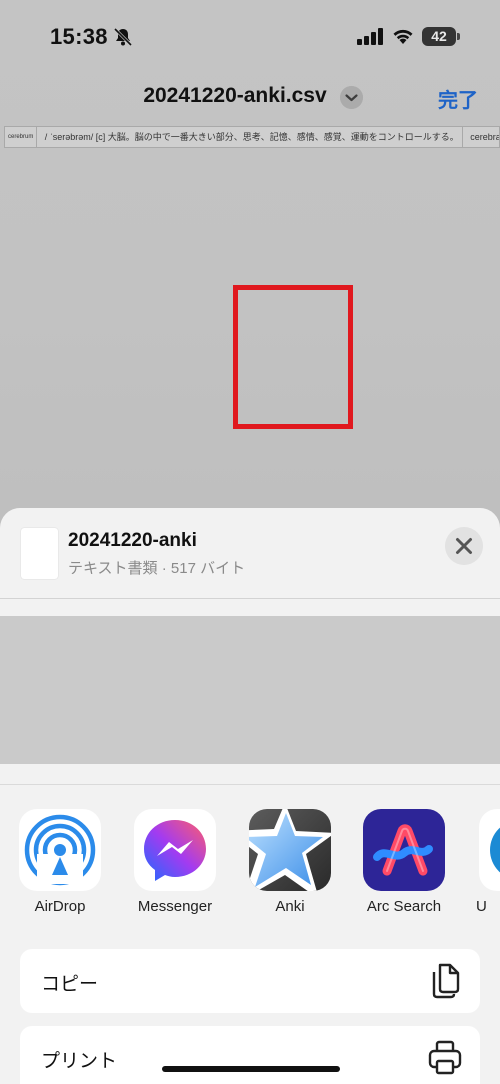 The width and height of the screenshot is (500, 1084). What do you see at coordinates (250, 981) in the screenshot?
I see `copy-action: コピー` at bounding box center [250, 981].